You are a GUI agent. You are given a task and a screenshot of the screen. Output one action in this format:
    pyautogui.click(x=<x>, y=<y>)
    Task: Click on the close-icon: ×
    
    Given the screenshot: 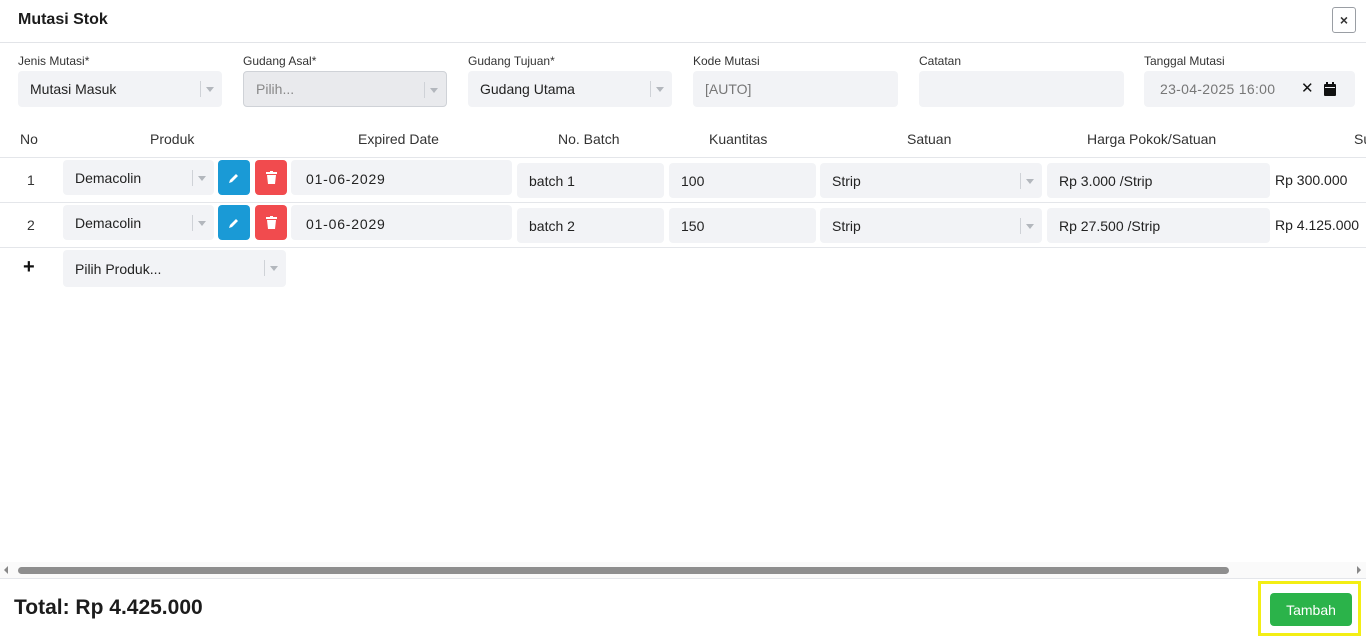 What is the action you would take?
    pyautogui.click(x=1344, y=20)
    